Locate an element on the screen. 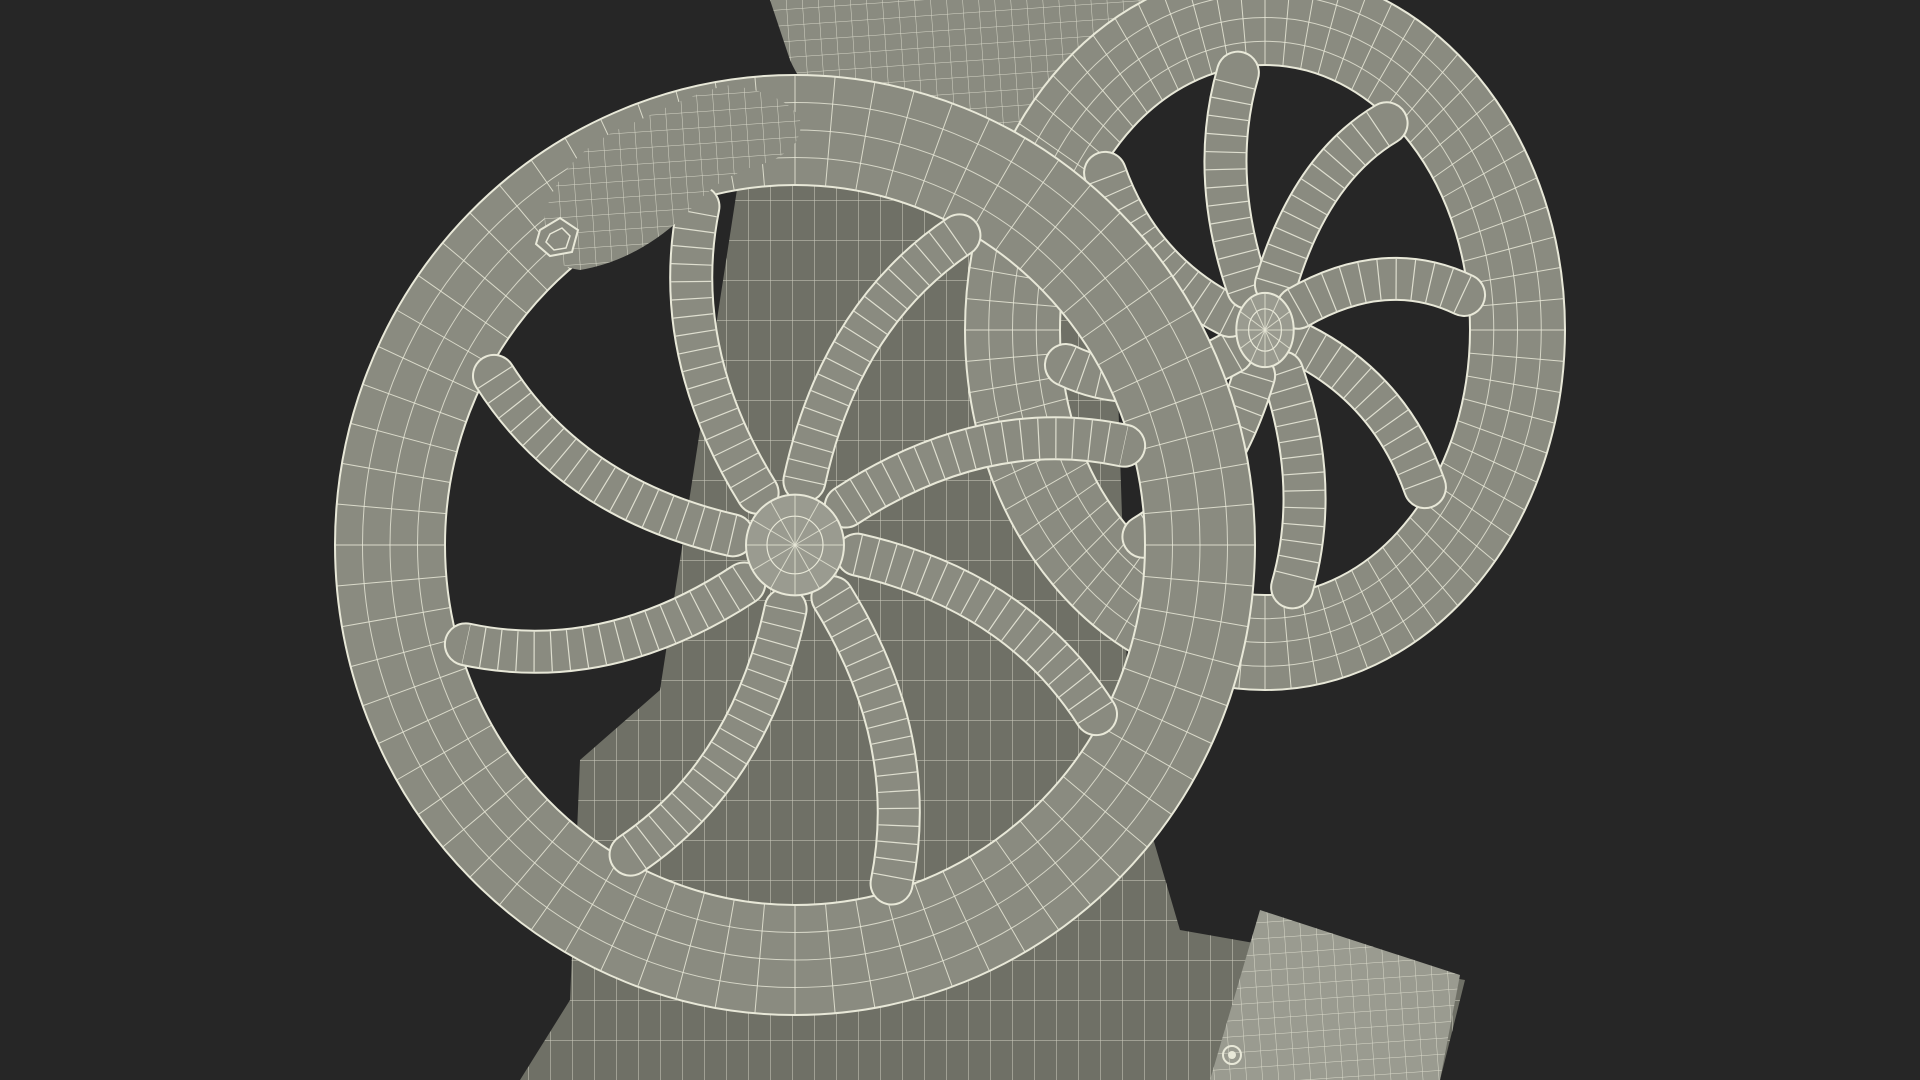 The height and width of the screenshot is (1080, 1920). base-plate is located at coordinates (1335, 995).